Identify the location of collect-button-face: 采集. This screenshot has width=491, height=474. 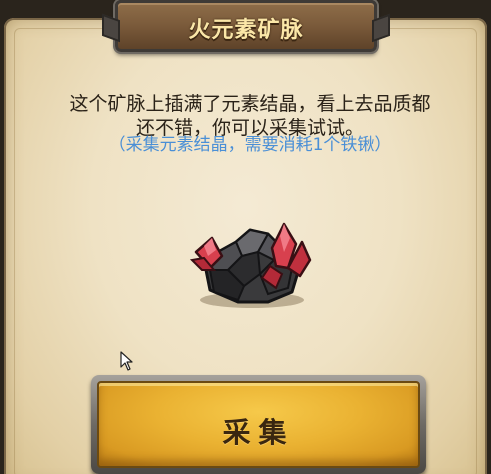
(258, 424).